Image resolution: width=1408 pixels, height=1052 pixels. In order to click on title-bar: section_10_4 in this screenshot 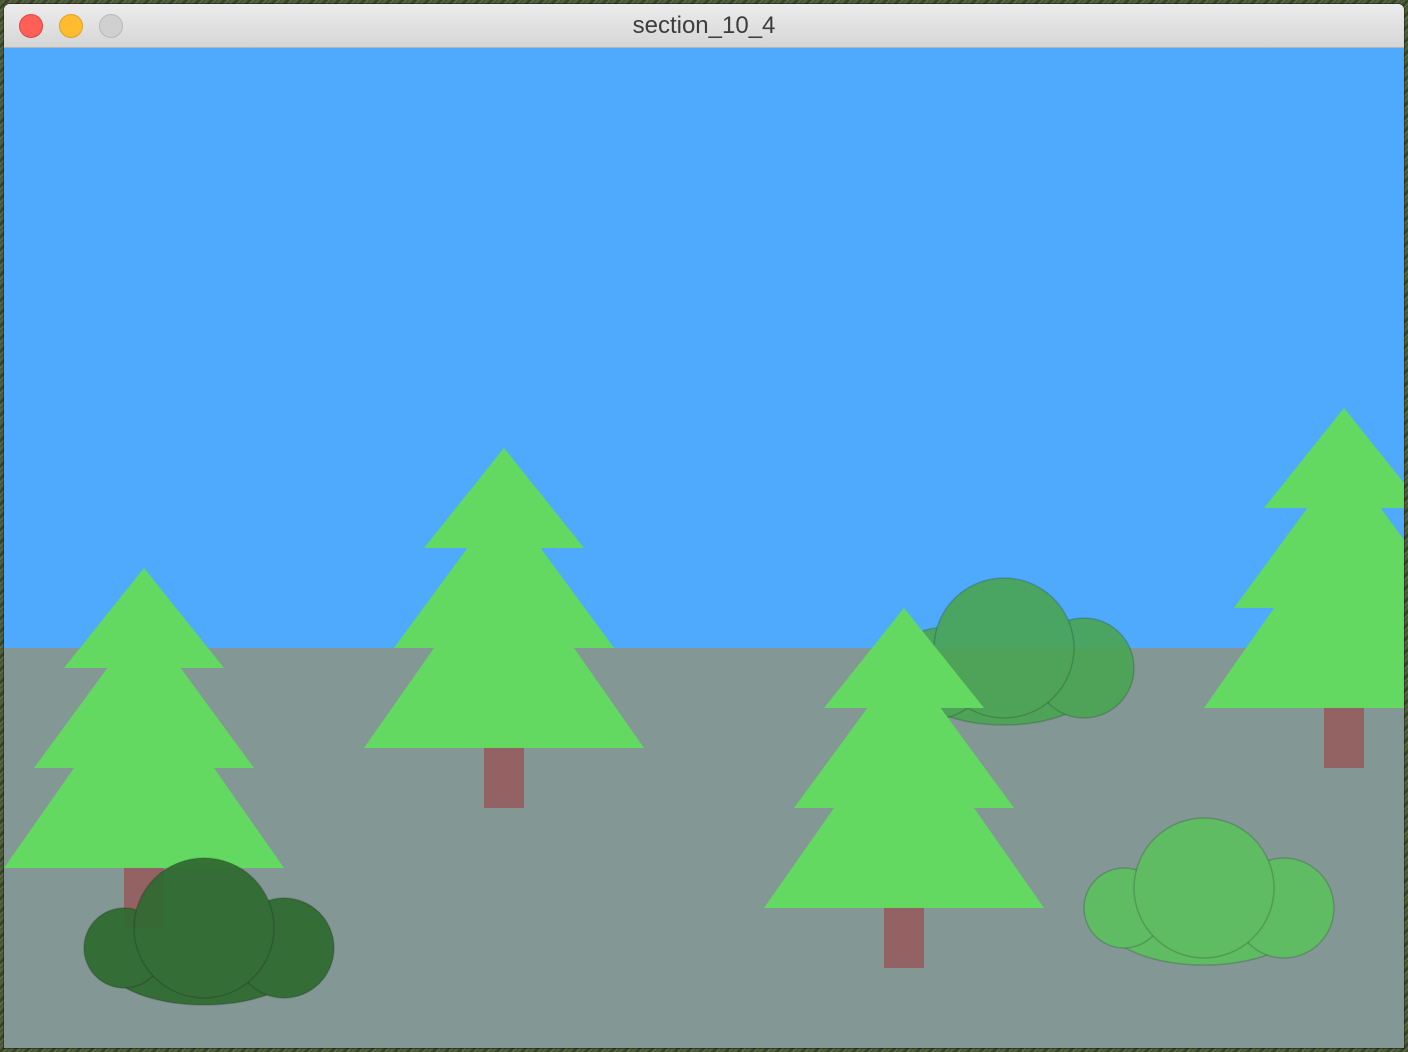, I will do `click(704, 26)`.